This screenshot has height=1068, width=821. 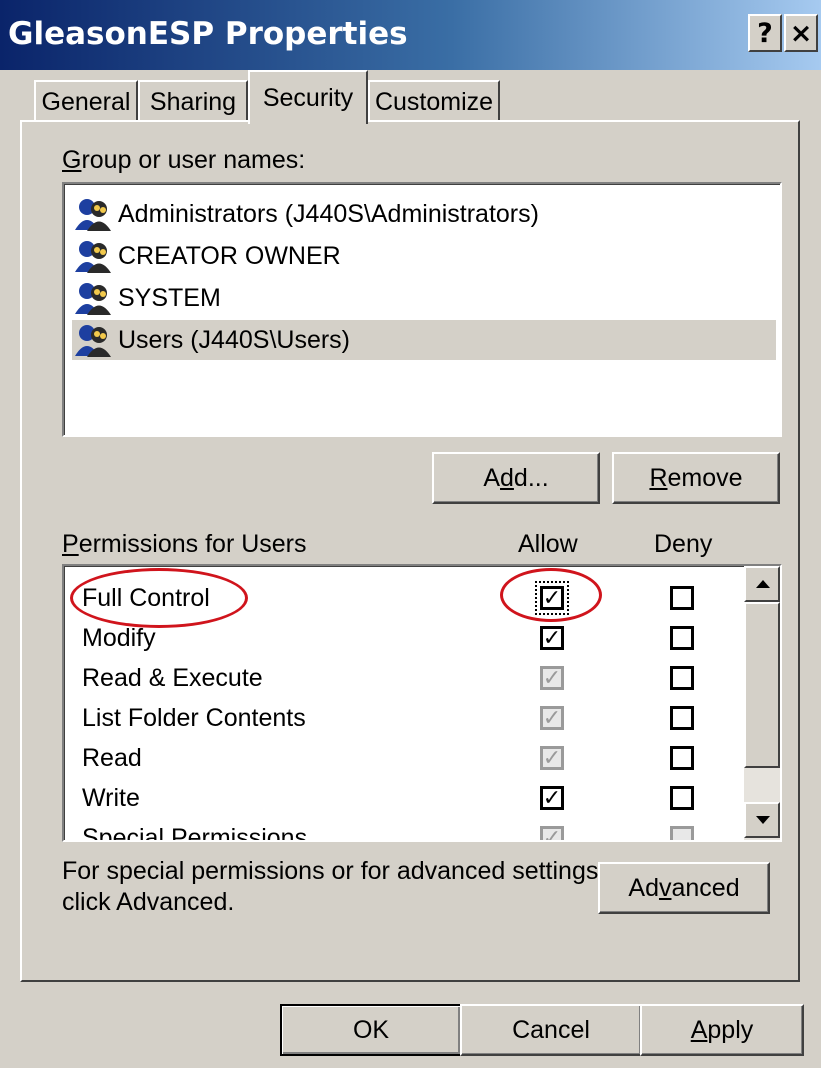 I want to click on user-name: CREATOR OWNER, so click(x=229, y=255).